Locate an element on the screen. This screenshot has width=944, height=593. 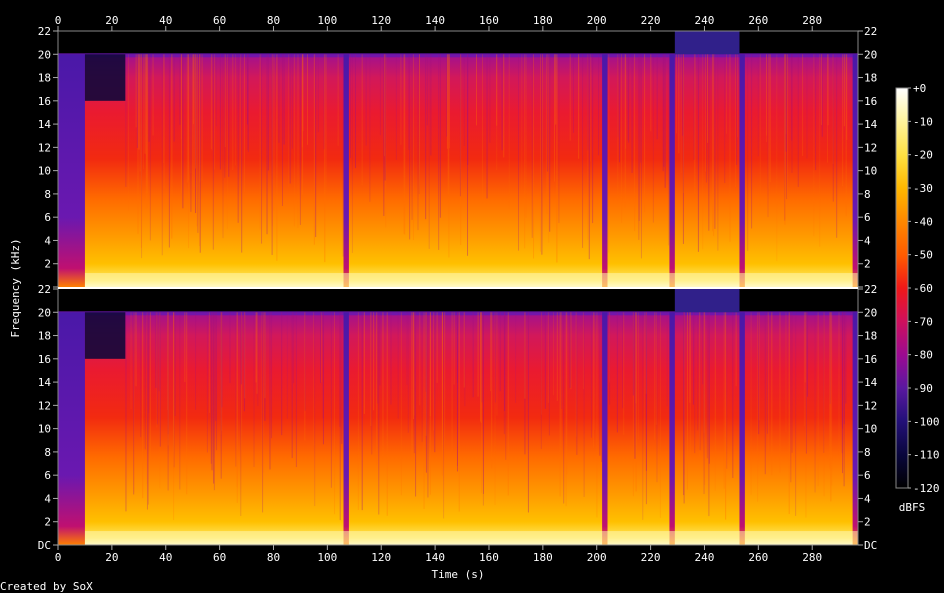
x-tick-label-top: 200 is located at coordinates (597, 20).